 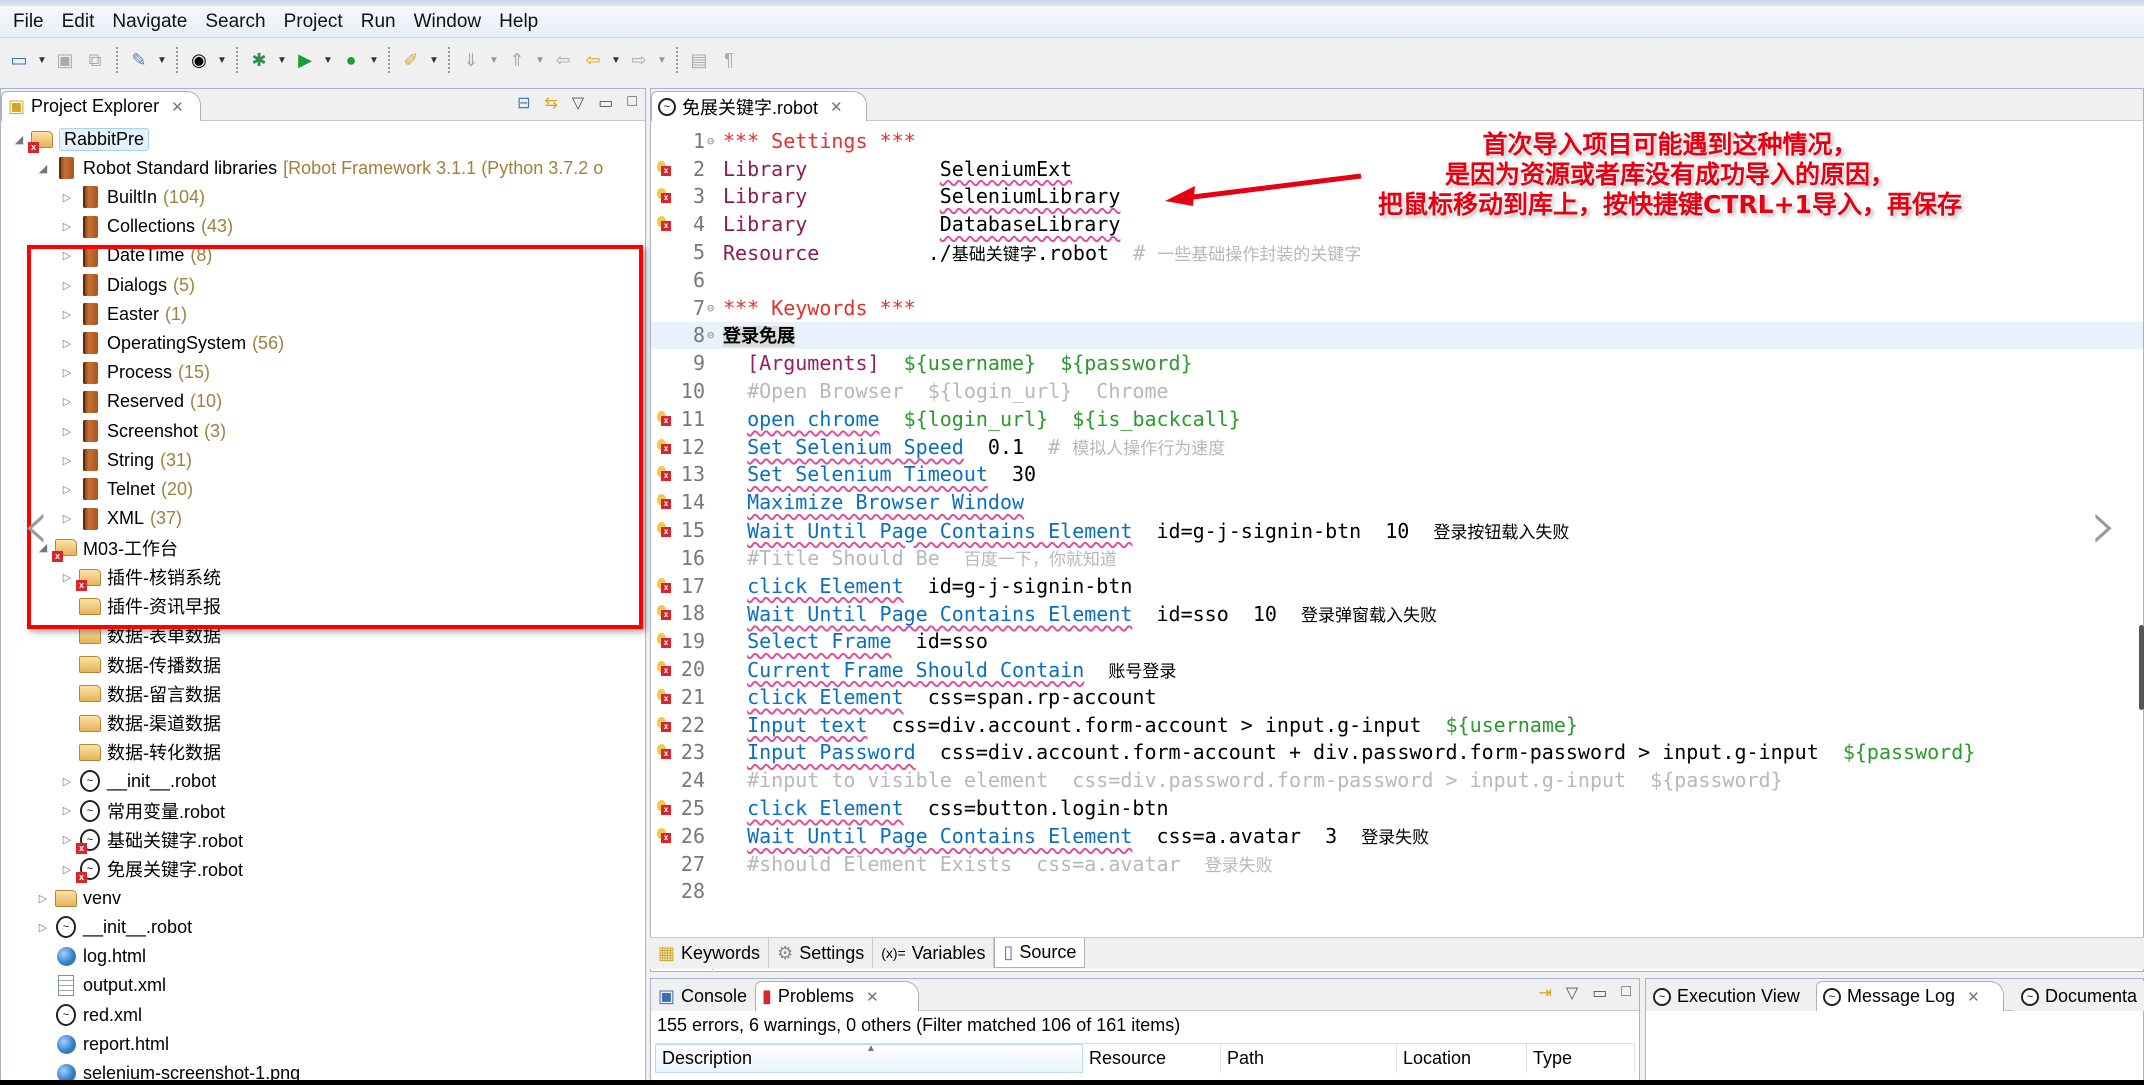 What do you see at coordinates (1397, 363) in the screenshot?
I see `code-line: 9 [Arguments] ${username} ${password}` at bounding box center [1397, 363].